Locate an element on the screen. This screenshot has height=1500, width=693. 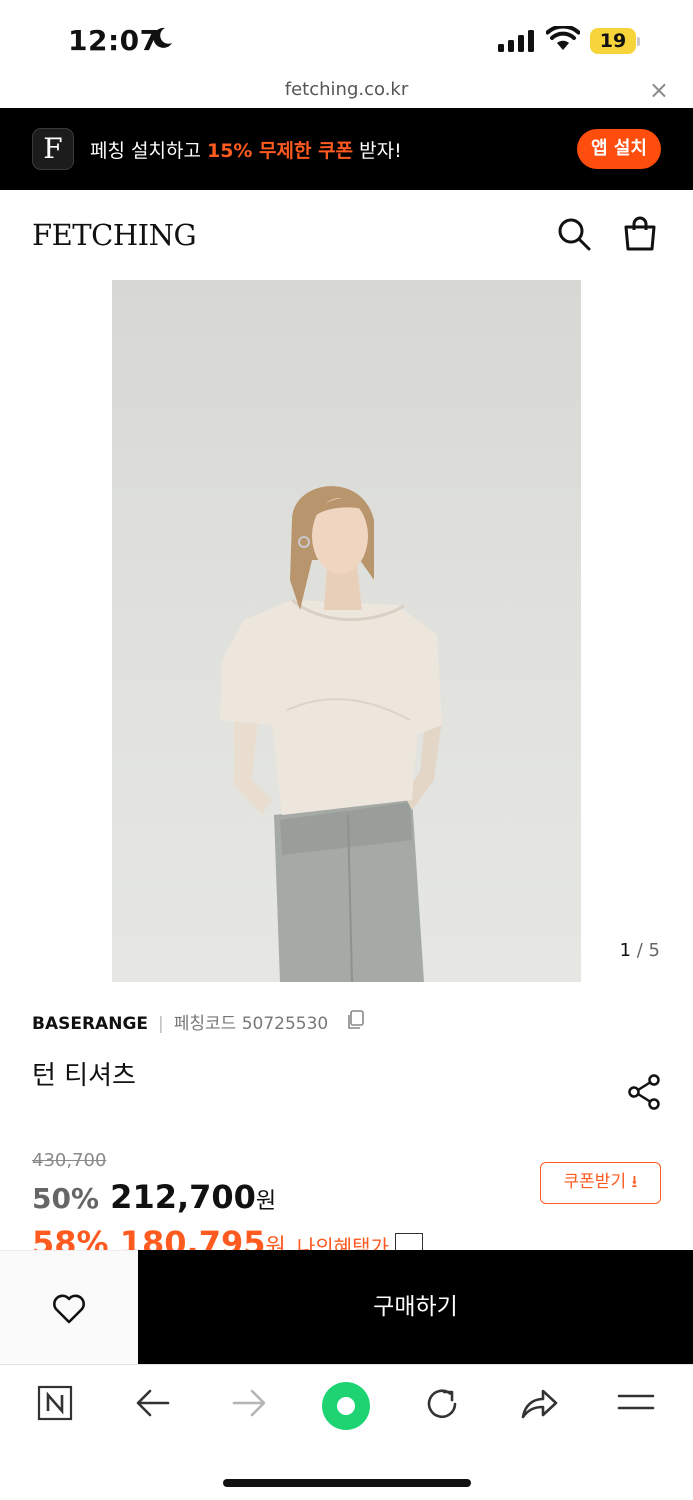
benefit-price: 180,795 is located at coordinates (192, 1237).